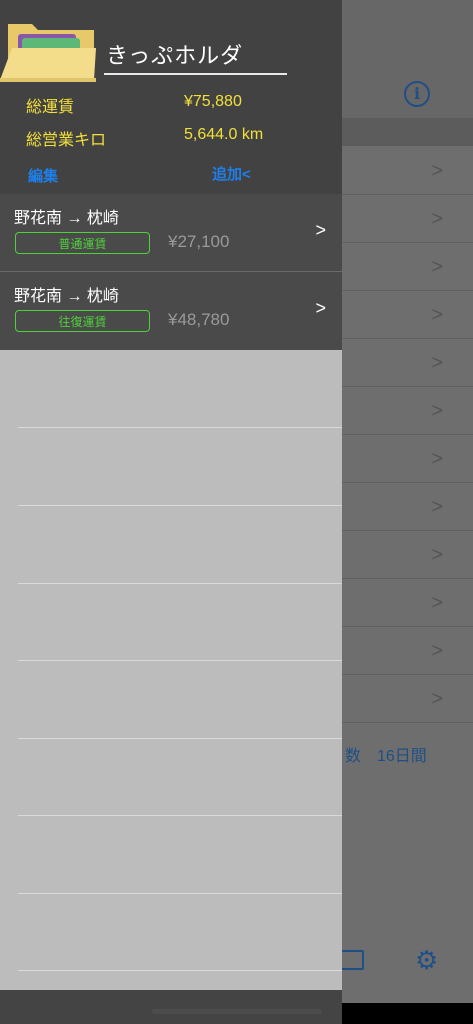 The image size is (473, 1024). I want to click on ticket-fare: ¥48,780, so click(199, 319).